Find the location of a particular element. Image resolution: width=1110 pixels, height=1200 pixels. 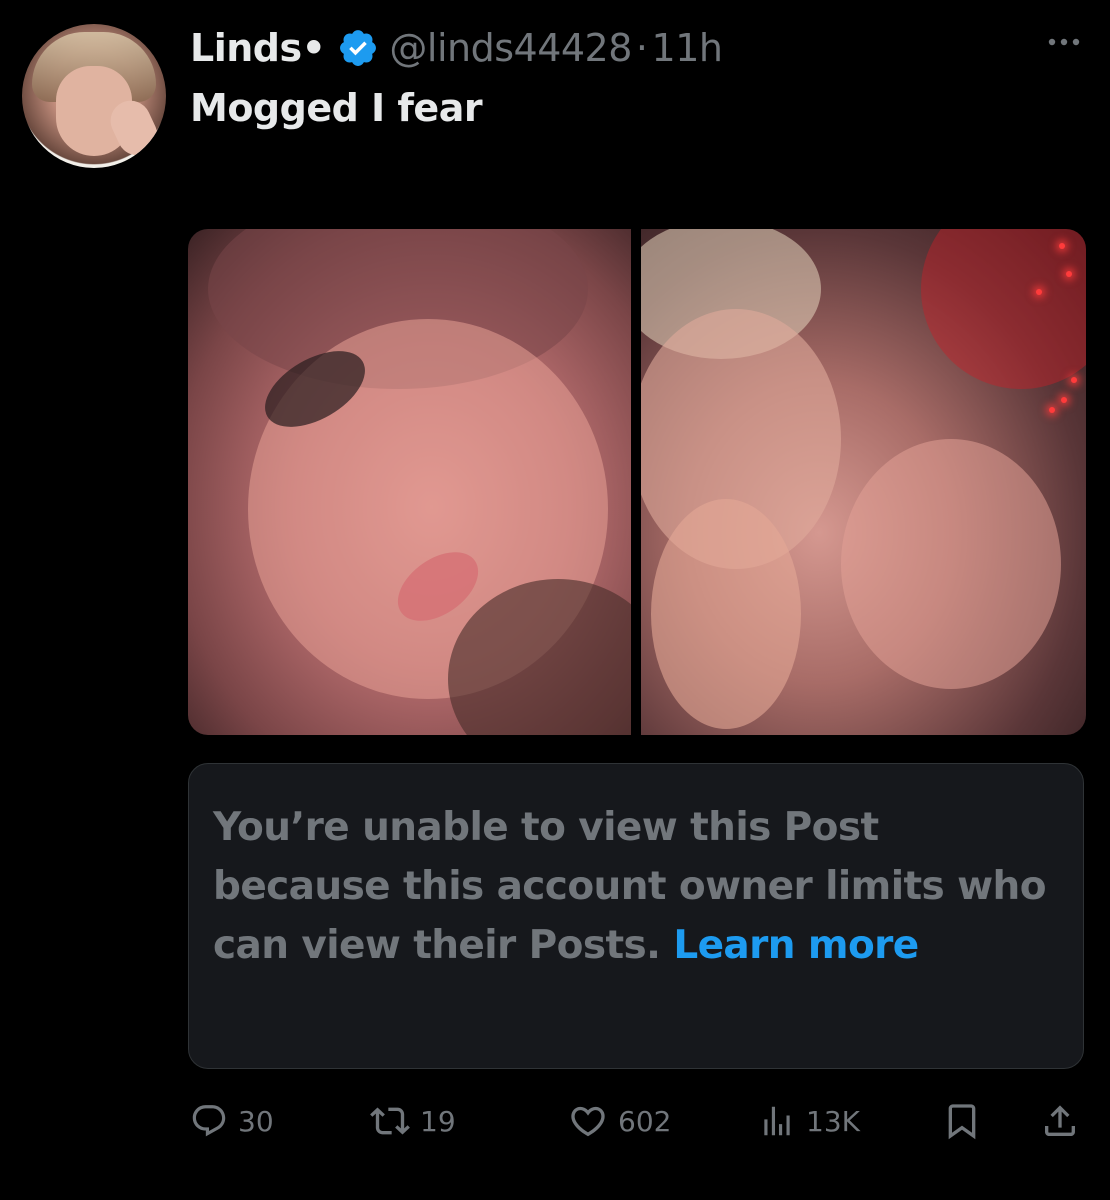

bookmark-icon is located at coordinates (962, 1121).